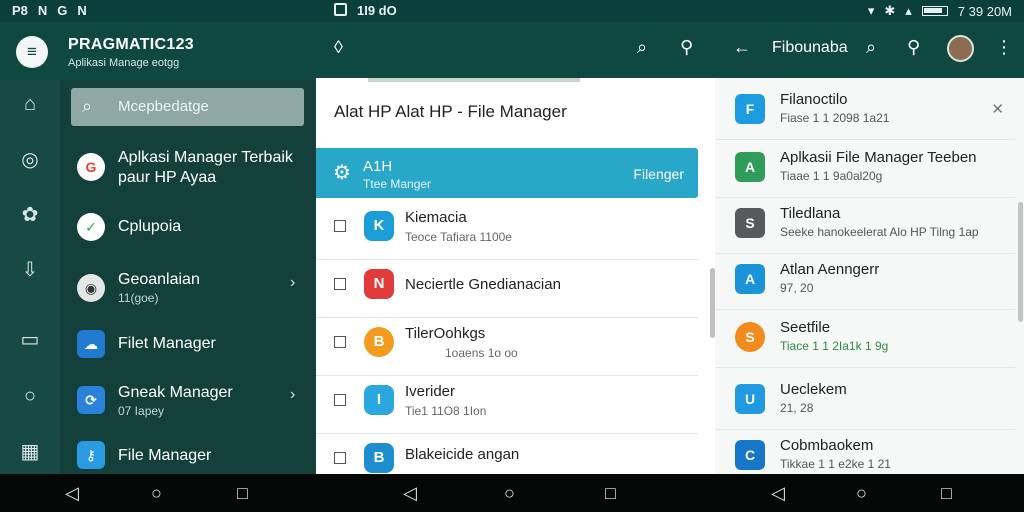  What do you see at coordinates (377, 10) in the screenshot?
I see `status-middle-text: 1I9 dO` at bounding box center [377, 10].